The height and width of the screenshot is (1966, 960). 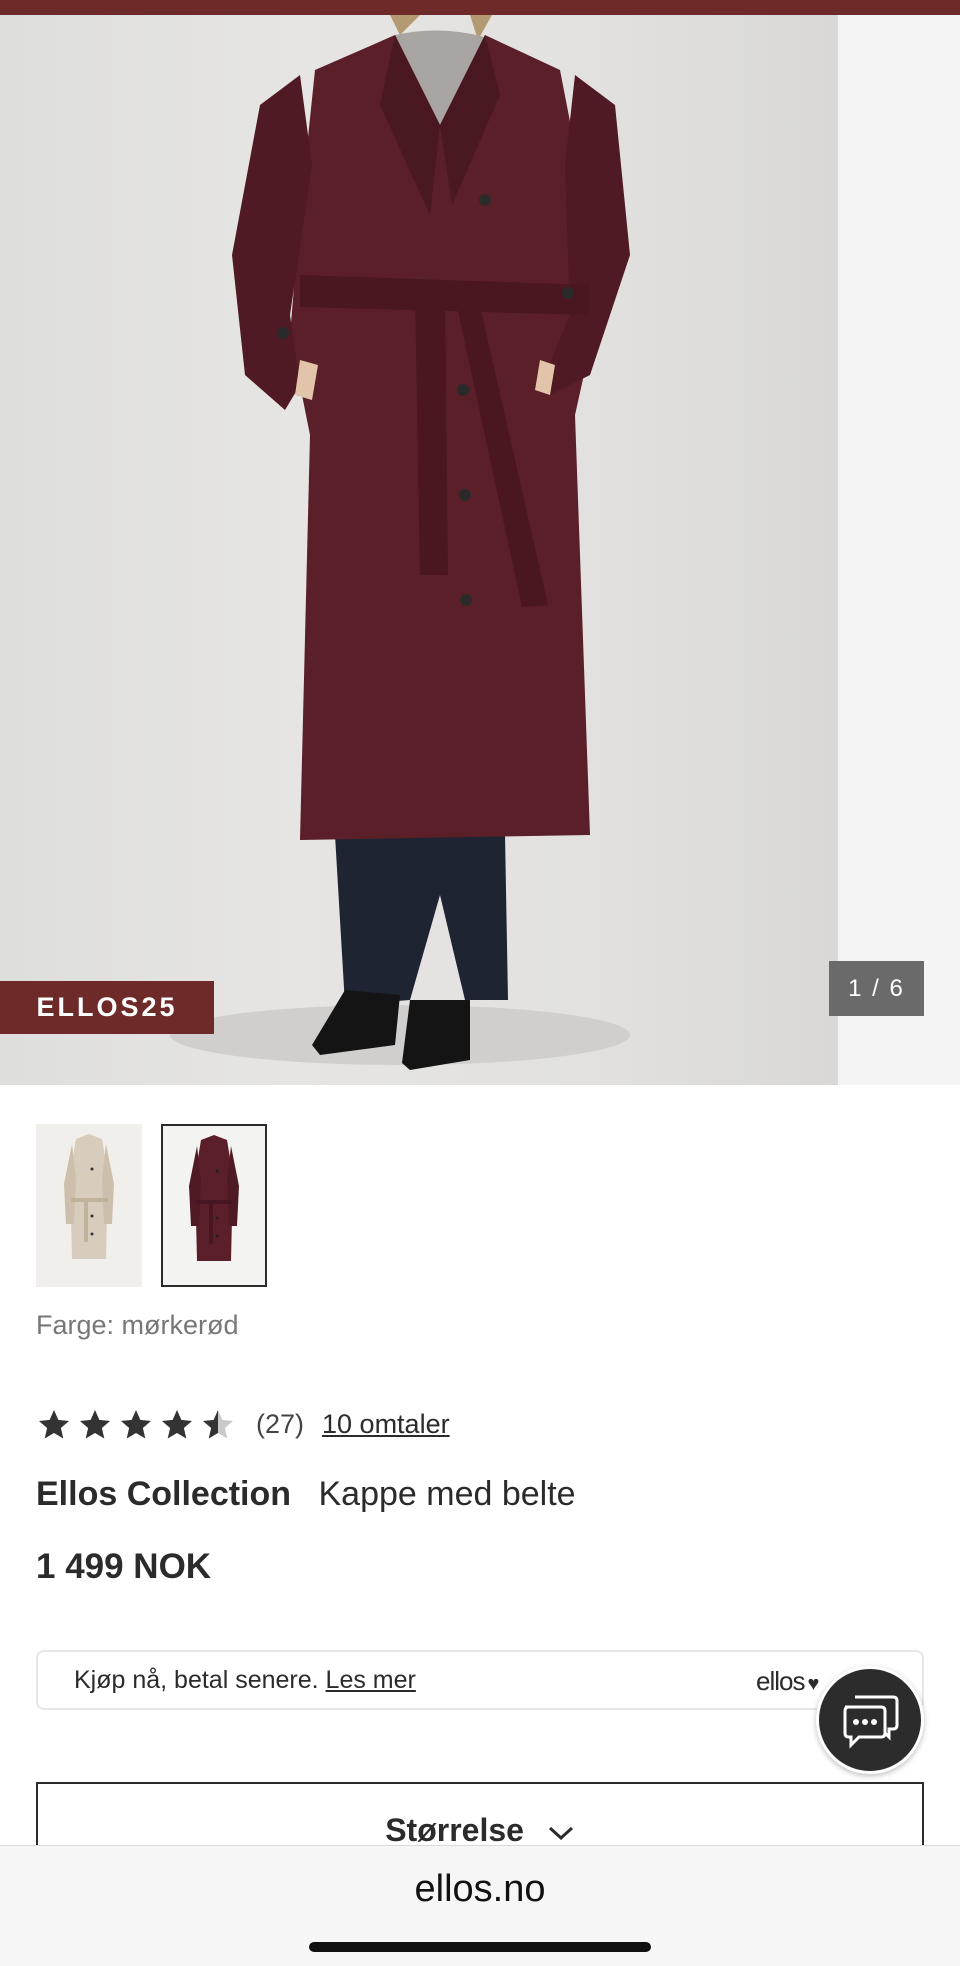 What do you see at coordinates (876, 988) in the screenshot?
I see `image-counter: 1 / 6` at bounding box center [876, 988].